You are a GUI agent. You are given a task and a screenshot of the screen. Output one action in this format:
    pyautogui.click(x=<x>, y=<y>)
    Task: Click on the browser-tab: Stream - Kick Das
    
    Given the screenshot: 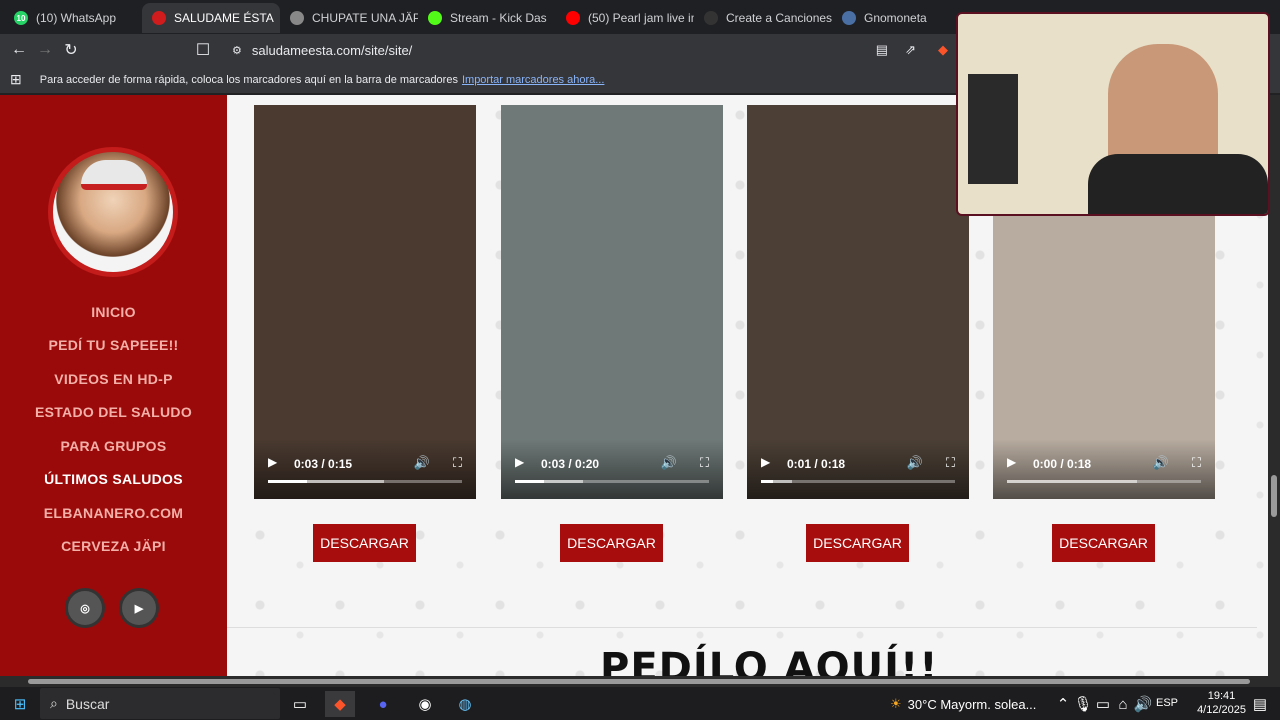 What is the action you would take?
    pyautogui.click(x=487, y=18)
    